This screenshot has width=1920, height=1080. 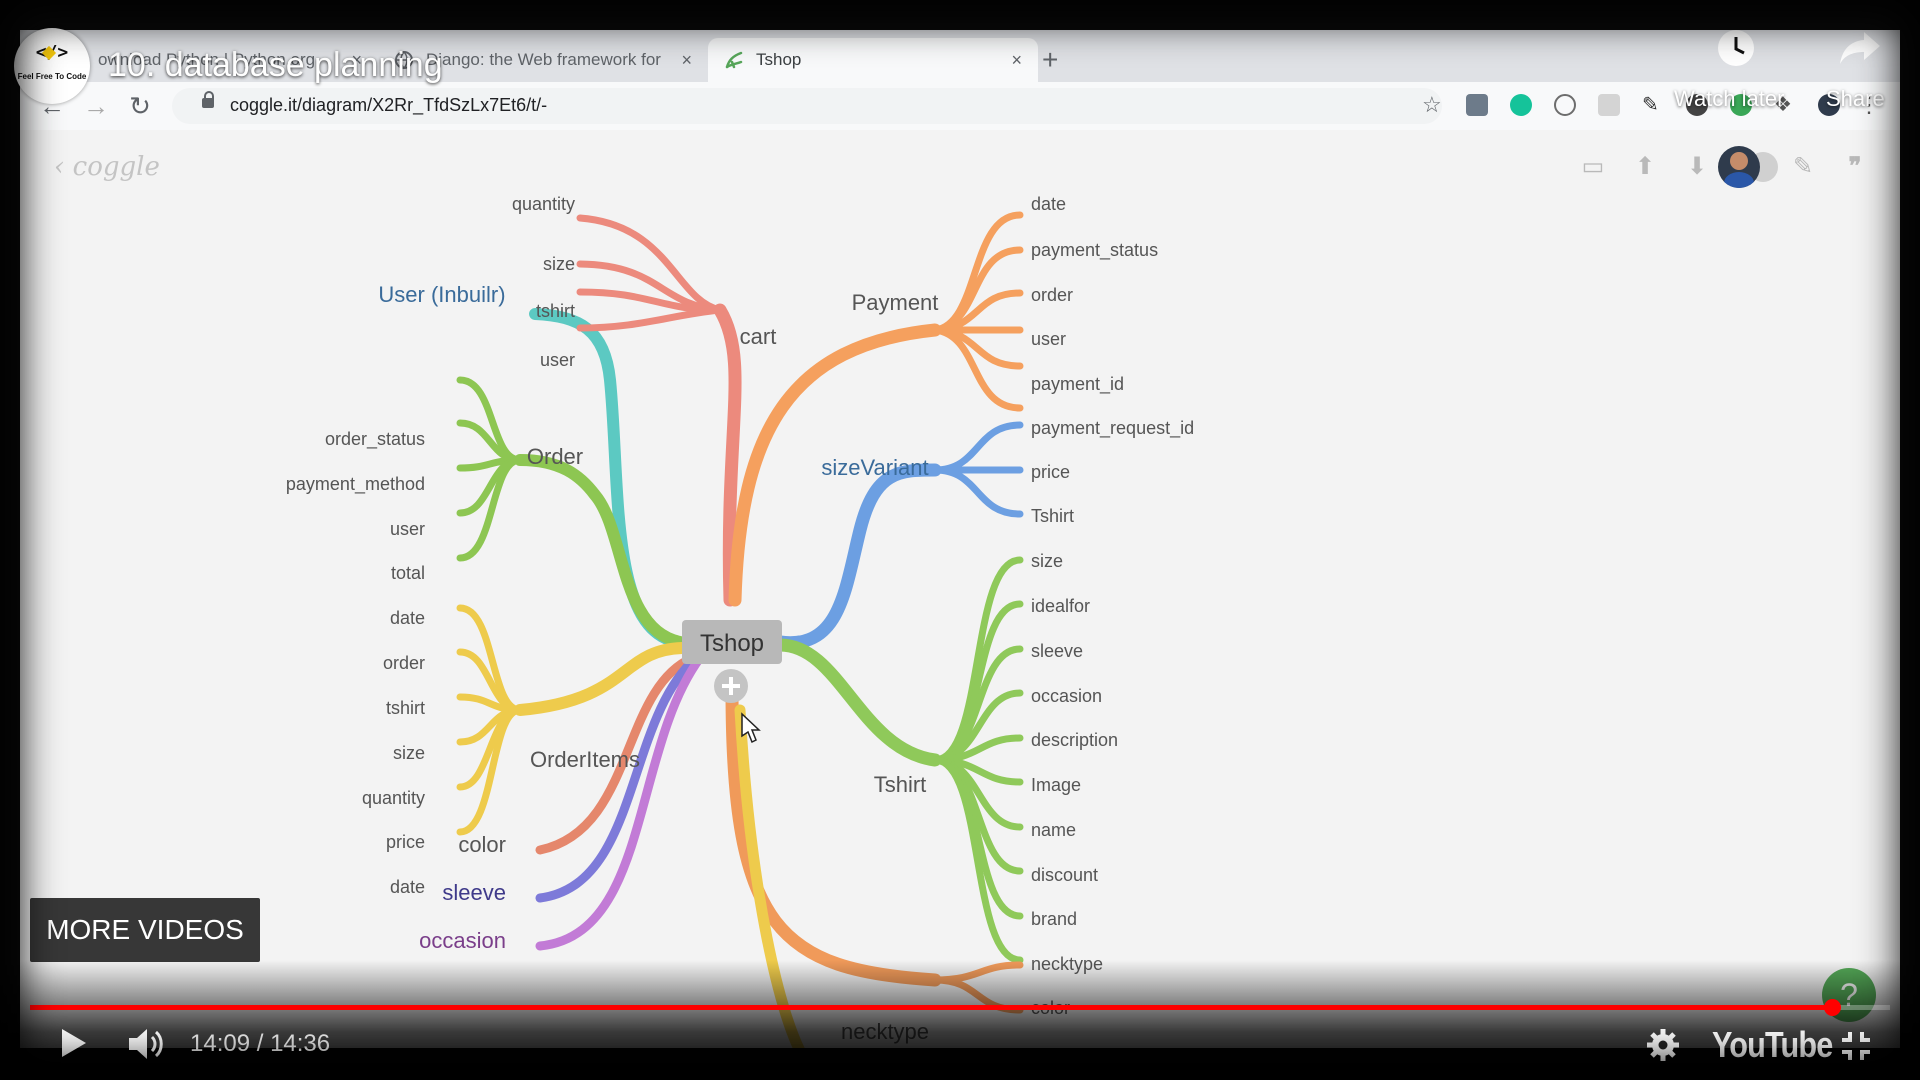 I want to click on branch-t-image, so click(x=977, y=749).